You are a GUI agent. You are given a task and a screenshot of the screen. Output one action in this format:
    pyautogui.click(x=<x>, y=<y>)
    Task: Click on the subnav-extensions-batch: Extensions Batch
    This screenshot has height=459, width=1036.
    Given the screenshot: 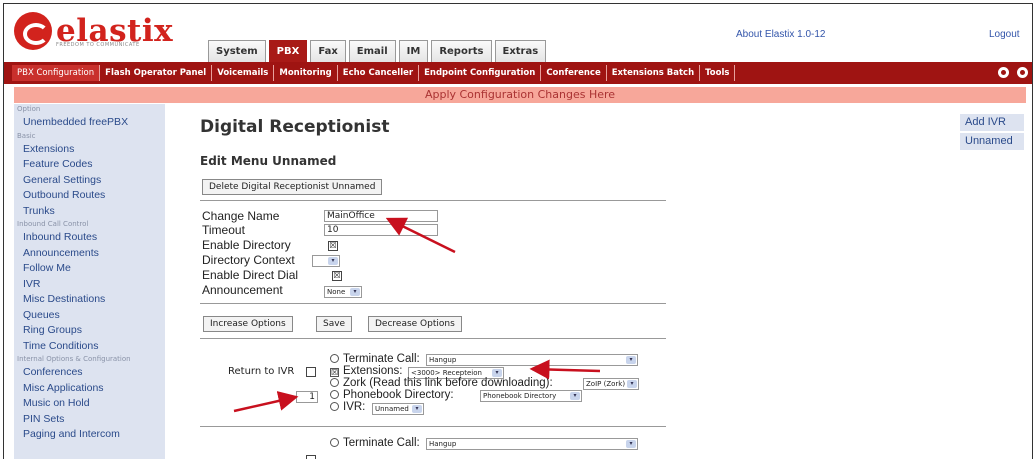 What is the action you would take?
    pyautogui.click(x=654, y=73)
    